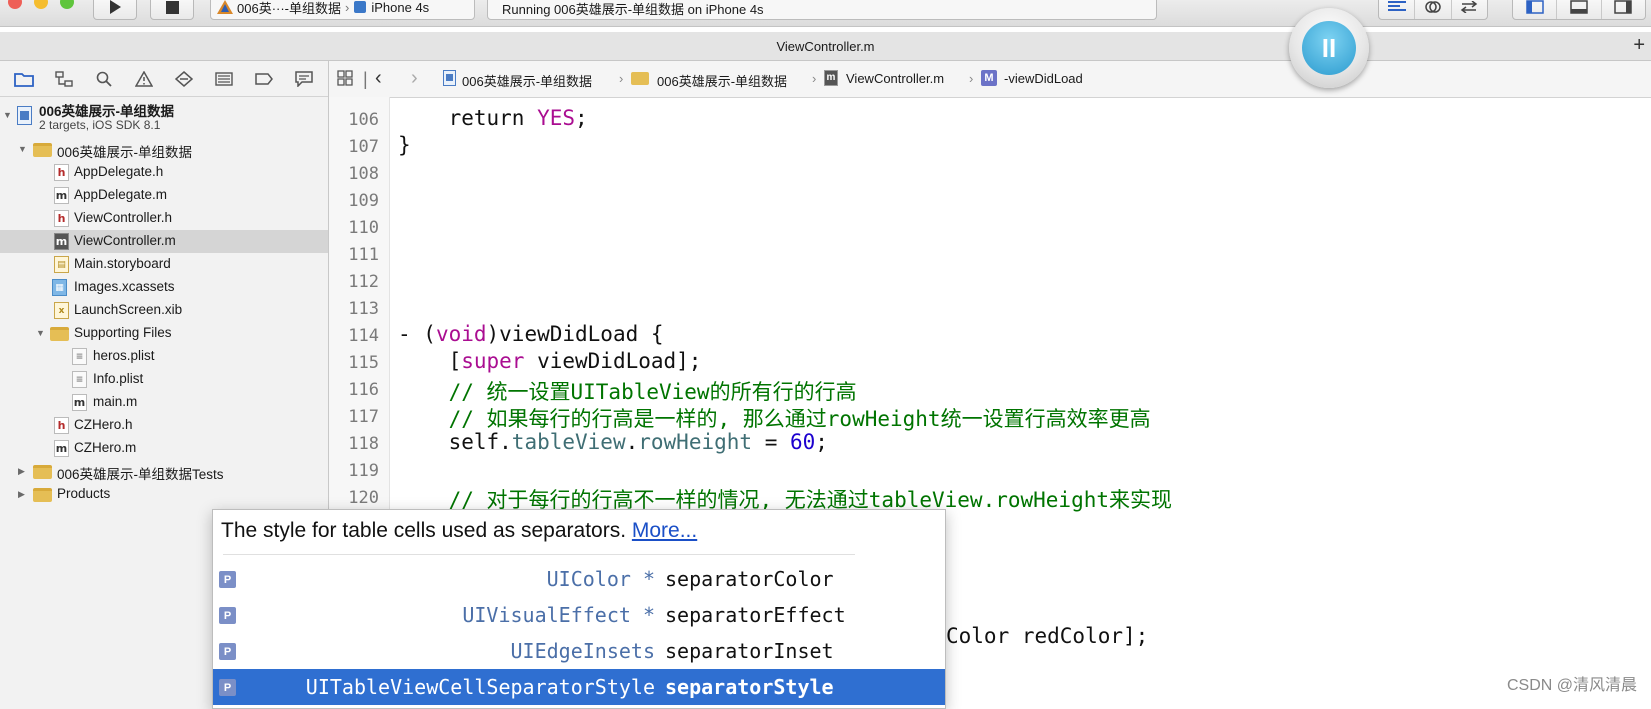 The height and width of the screenshot is (709, 1651). What do you see at coordinates (363, 390) in the screenshot?
I see `line-number: 116` at bounding box center [363, 390].